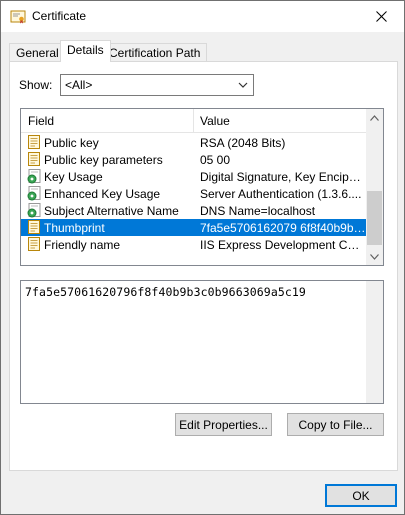 The width and height of the screenshot is (405, 515). I want to click on column-header-field: Field, so click(37, 121).